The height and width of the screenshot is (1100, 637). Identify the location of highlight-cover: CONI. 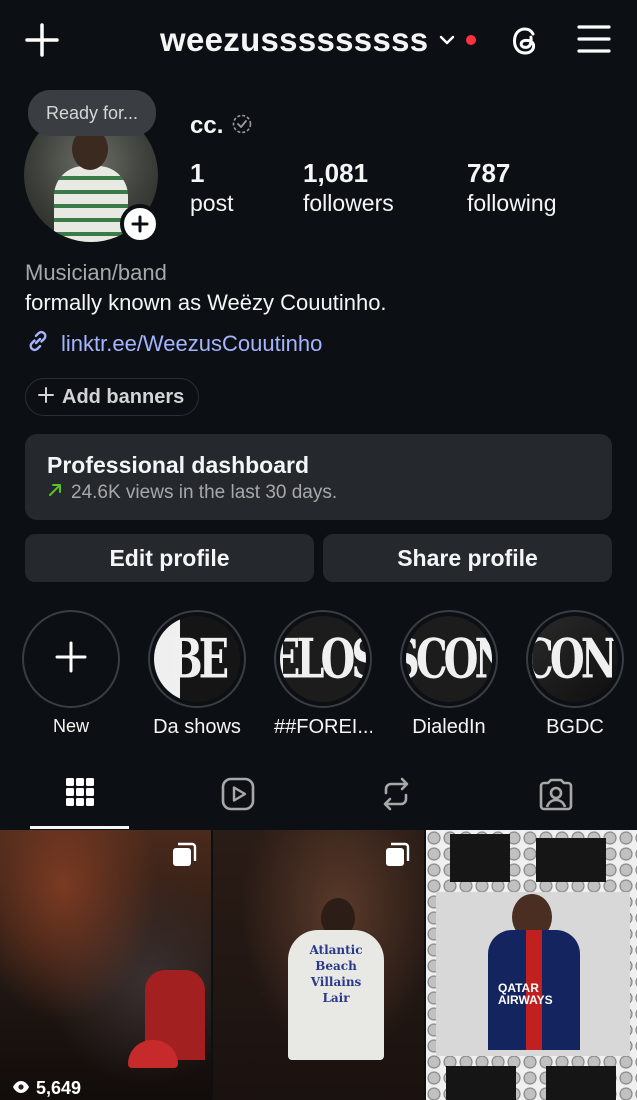
(575, 659).